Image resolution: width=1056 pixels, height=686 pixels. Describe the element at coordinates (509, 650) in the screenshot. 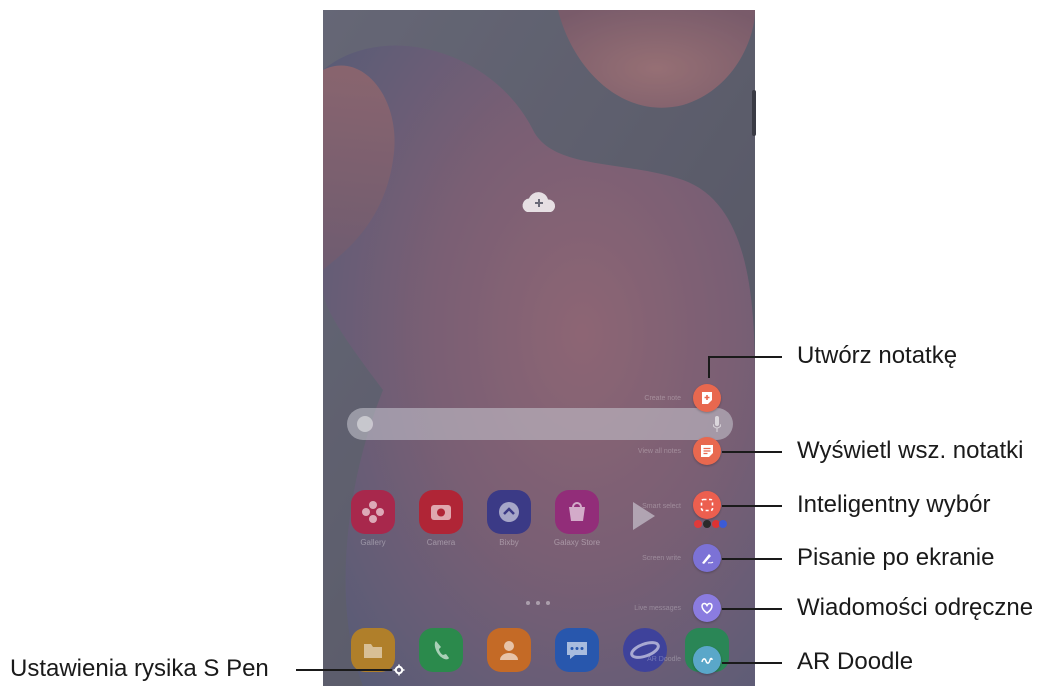

I see `app-icon-contacts` at that location.